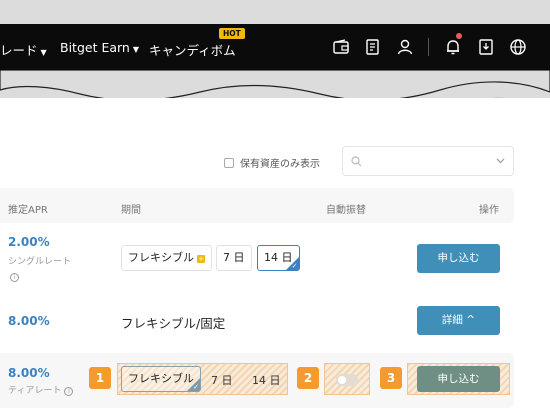 The height and width of the screenshot is (420, 550). I want to click on period-chip-7d: 7 日, so click(234, 258).